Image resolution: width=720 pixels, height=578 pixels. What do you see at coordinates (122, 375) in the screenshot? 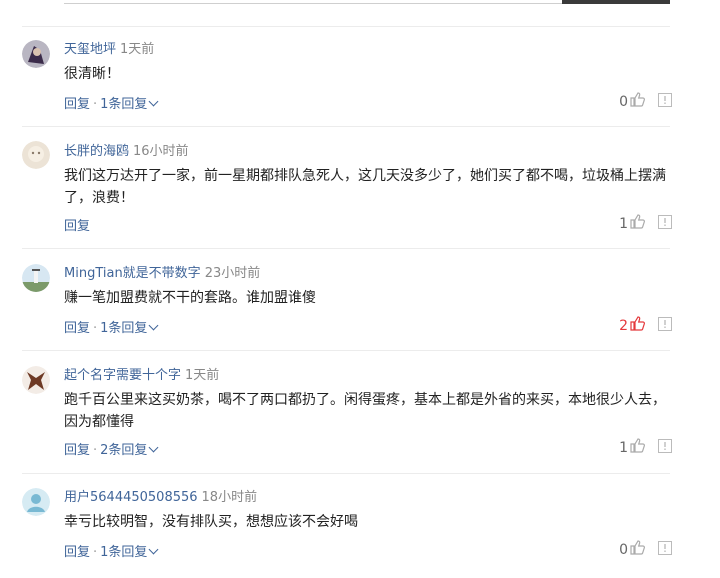
I see `comment-username: 起个名字需要十个字` at bounding box center [122, 375].